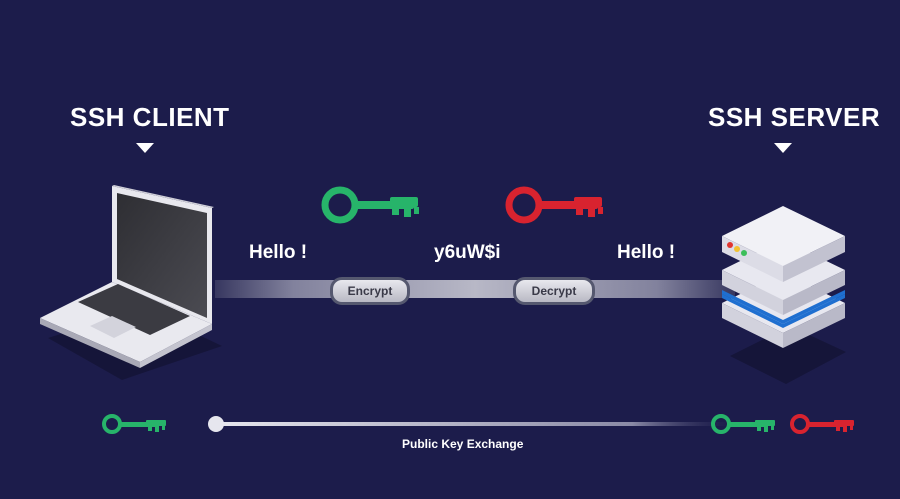 The image size is (900, 499). Describe the element at coordinates (145, 148) in the screenshot. I see `client-pointer-triangle` at that location.